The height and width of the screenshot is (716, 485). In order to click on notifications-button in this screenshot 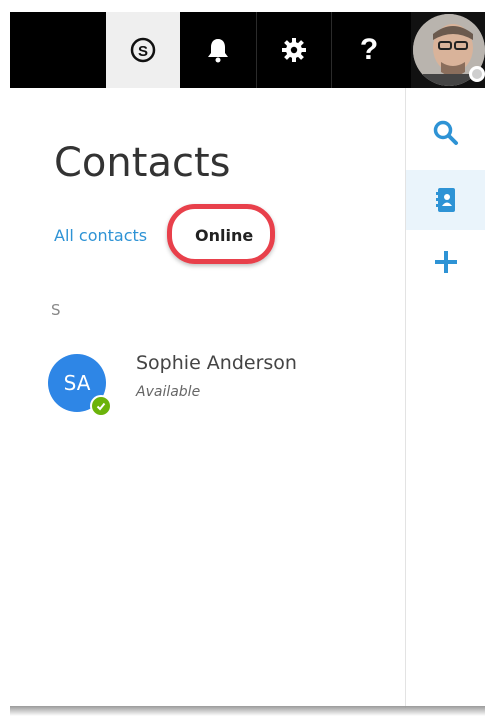, I will do `click(218, 50)`.